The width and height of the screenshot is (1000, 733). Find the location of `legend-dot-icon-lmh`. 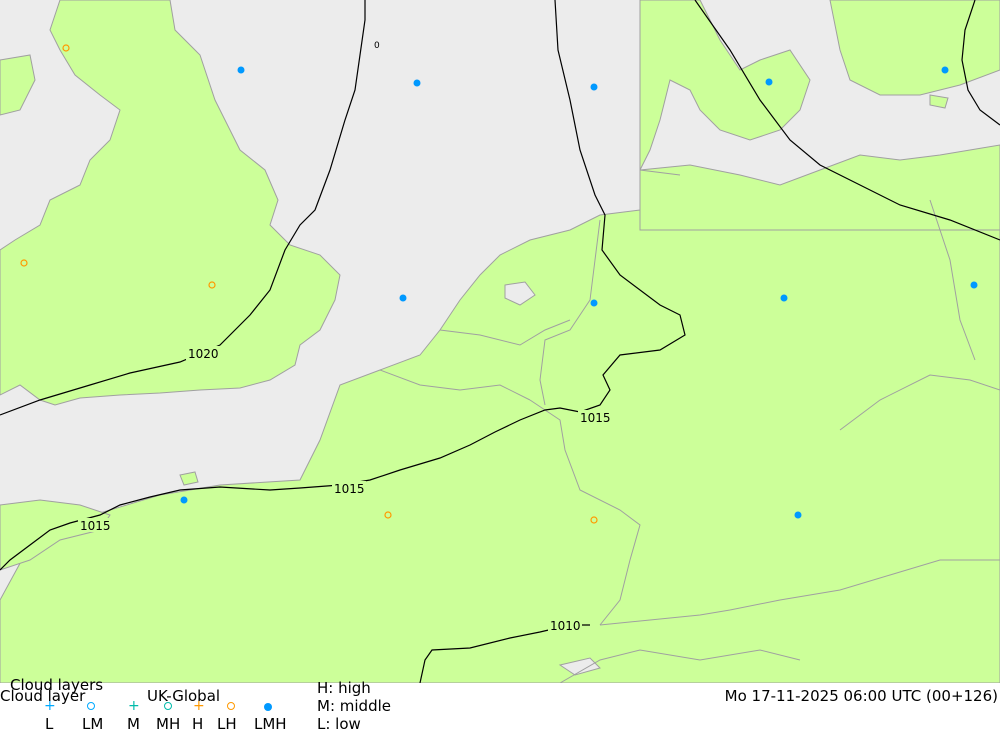

legend-dot-icon-lmh is located at coordinates (268, 707).